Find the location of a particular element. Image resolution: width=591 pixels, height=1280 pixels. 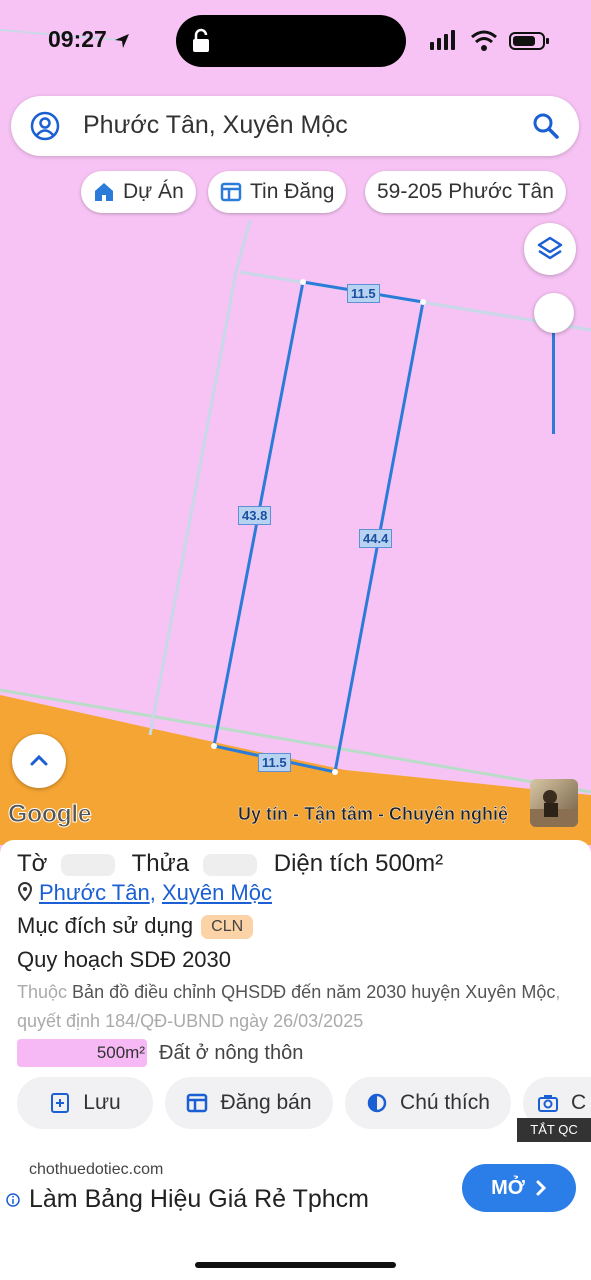

post-sale-button: Đăng bán is located at coordinates (249, 1103).